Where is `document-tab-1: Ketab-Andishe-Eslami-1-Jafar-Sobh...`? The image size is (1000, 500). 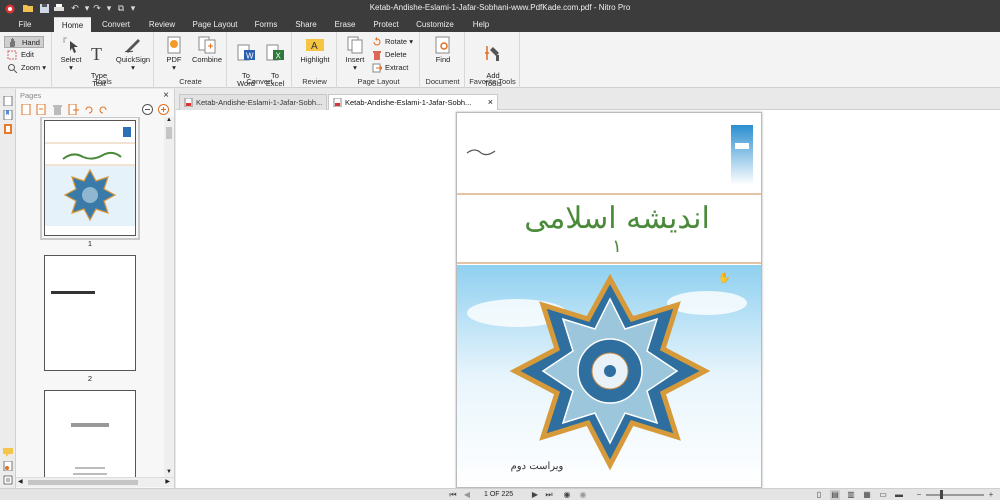
document-tab-1: Ketab-Andishe-Eslami-1-Jafar-Sobh... is located at coordinates (253, 102).